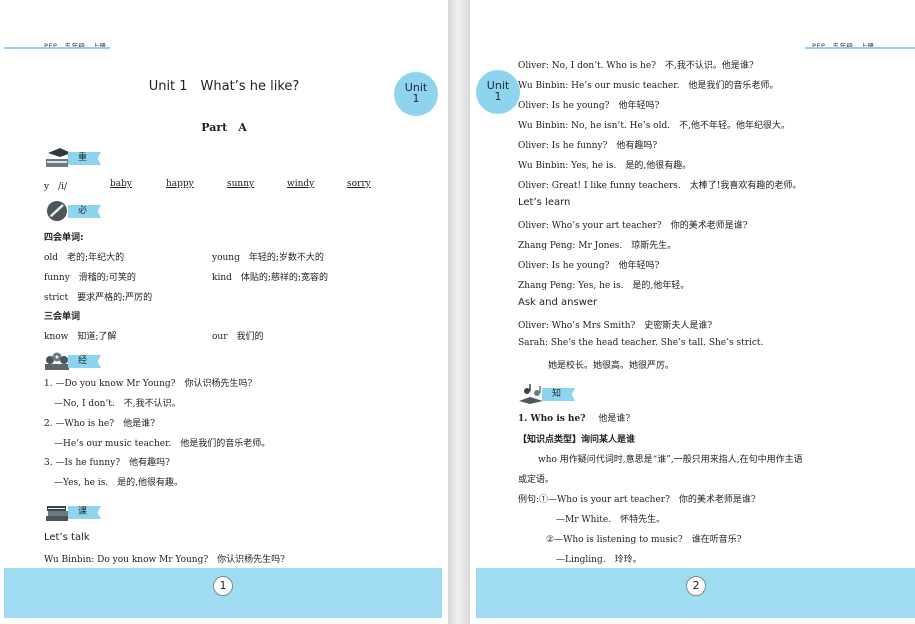  I want to click on example-line: ②—Who is listening to music? 谁在听音乐?, so click(644, 540).